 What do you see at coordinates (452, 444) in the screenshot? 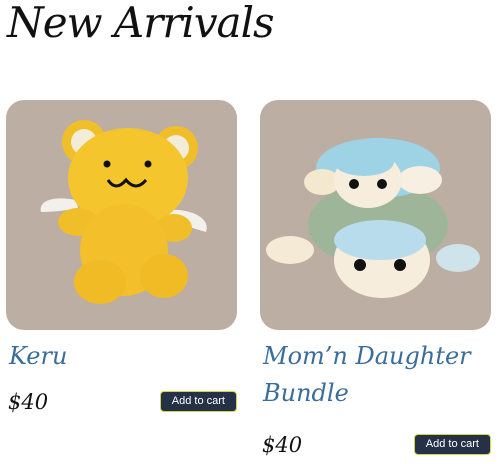
I see `add-to-cart-button-bundle: Add to cart` at bounding box center [452, 444].